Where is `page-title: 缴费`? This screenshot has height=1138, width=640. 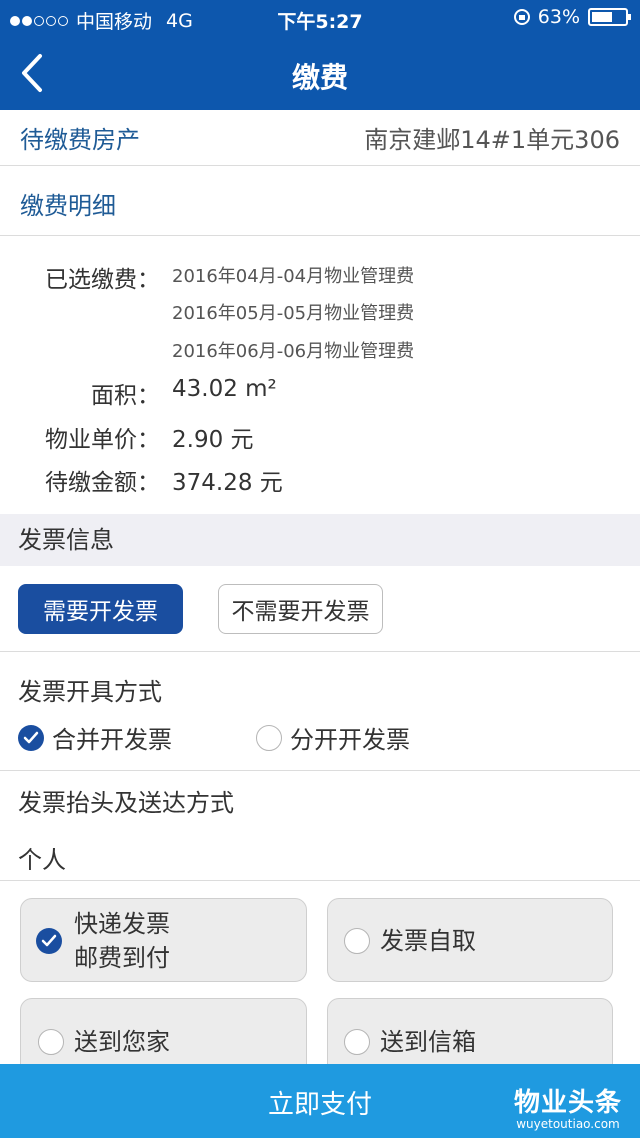 page-title: 缴费 is located at coordinates (319, 77).